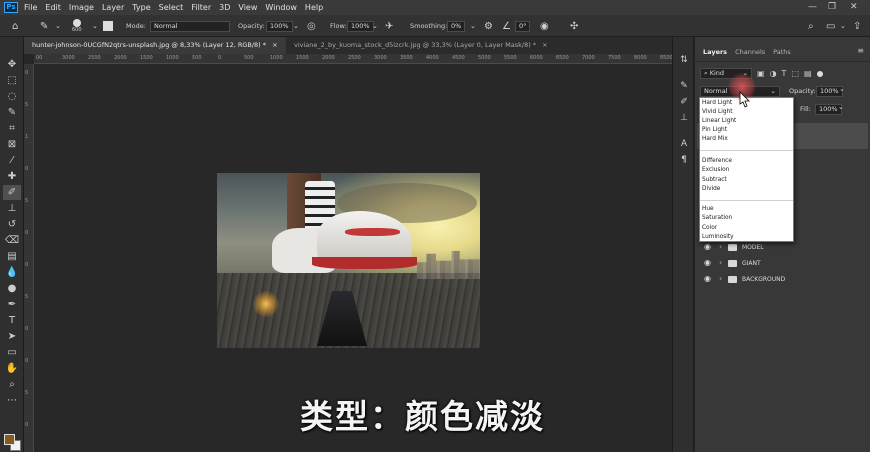 The width and height of the screenshot is (870, 452). What do you see at coordinates (348, 260) in the screenshot?
I see `document-image` at bounding box center [348, 260].